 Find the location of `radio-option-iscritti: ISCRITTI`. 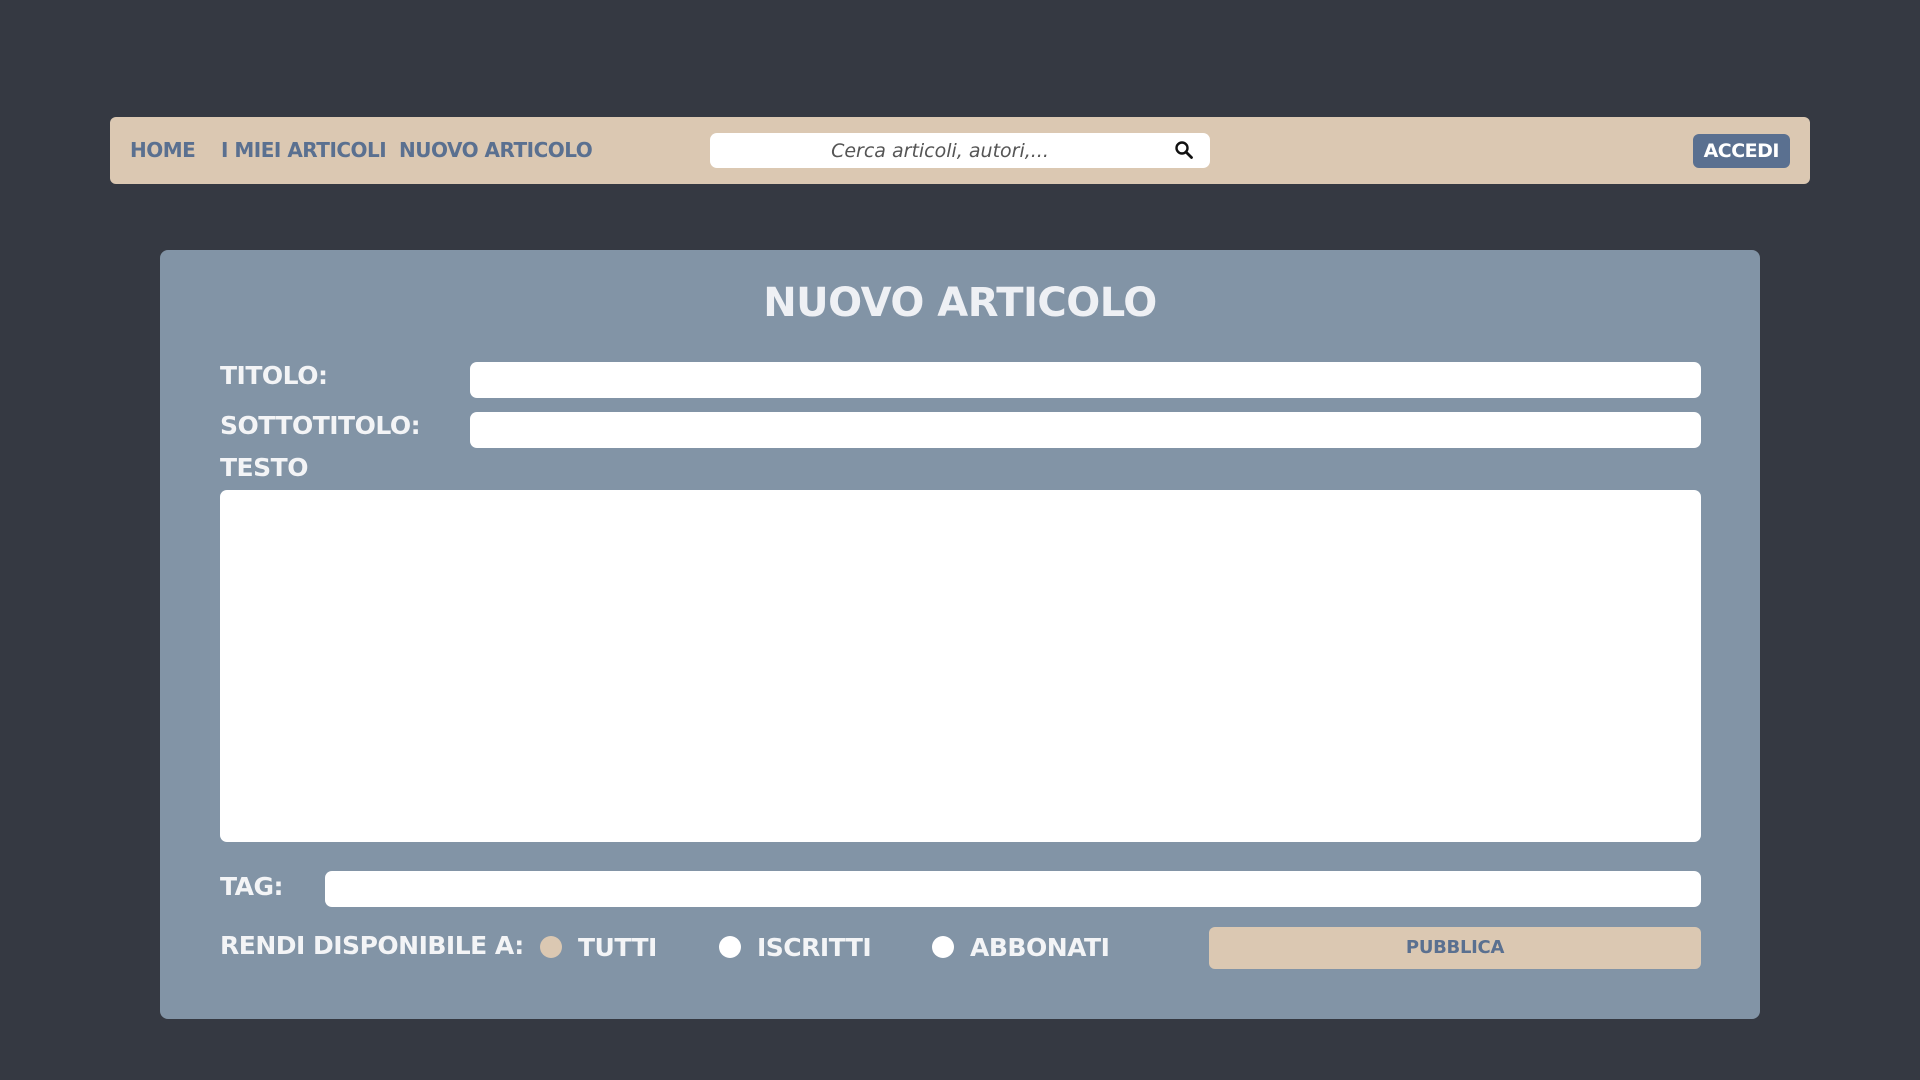

radio-option-iscritti: ISCRITTI is located at coordinates (795, 947).